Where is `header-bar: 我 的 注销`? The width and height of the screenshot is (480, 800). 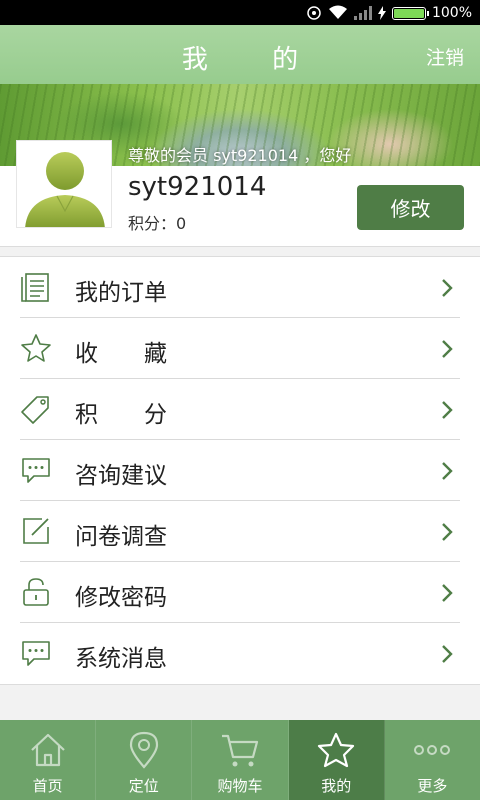 header-bar: 我 的 注销 is located at coordinates (240, 54).